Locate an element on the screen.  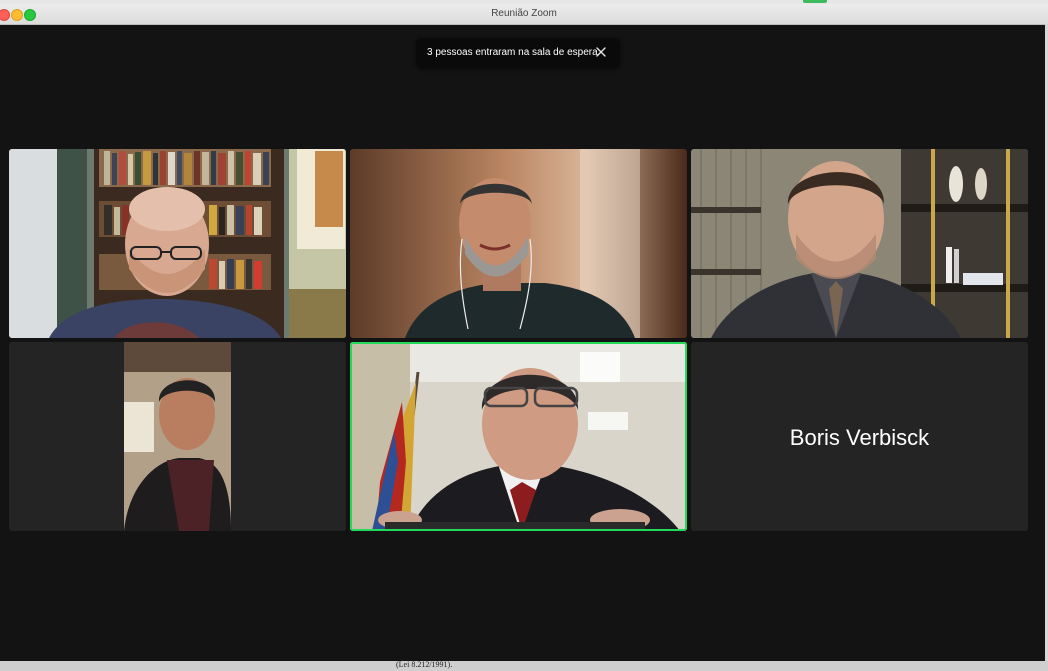
window-title: Reunião Zoom is located at coordinates (524, 13).